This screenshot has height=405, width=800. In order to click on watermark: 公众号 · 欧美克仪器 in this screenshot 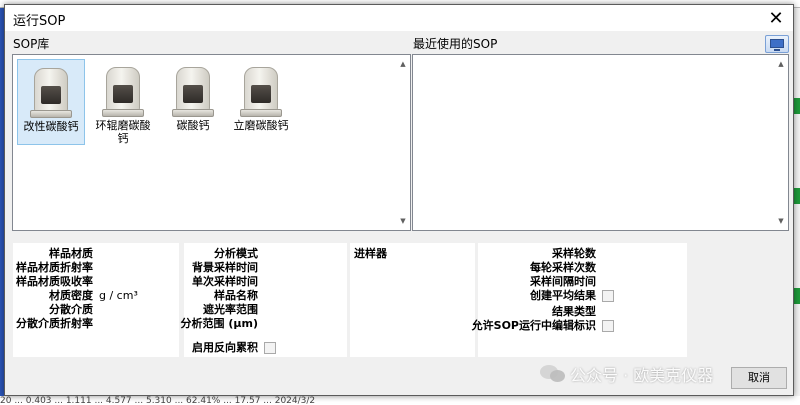, I will do `click(626, 374)`.